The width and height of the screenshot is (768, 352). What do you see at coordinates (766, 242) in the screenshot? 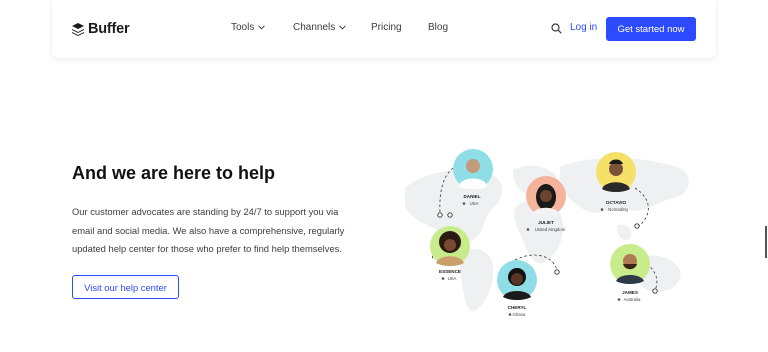
I see `scrollbar-thumb` at bounding box center [766, 242].